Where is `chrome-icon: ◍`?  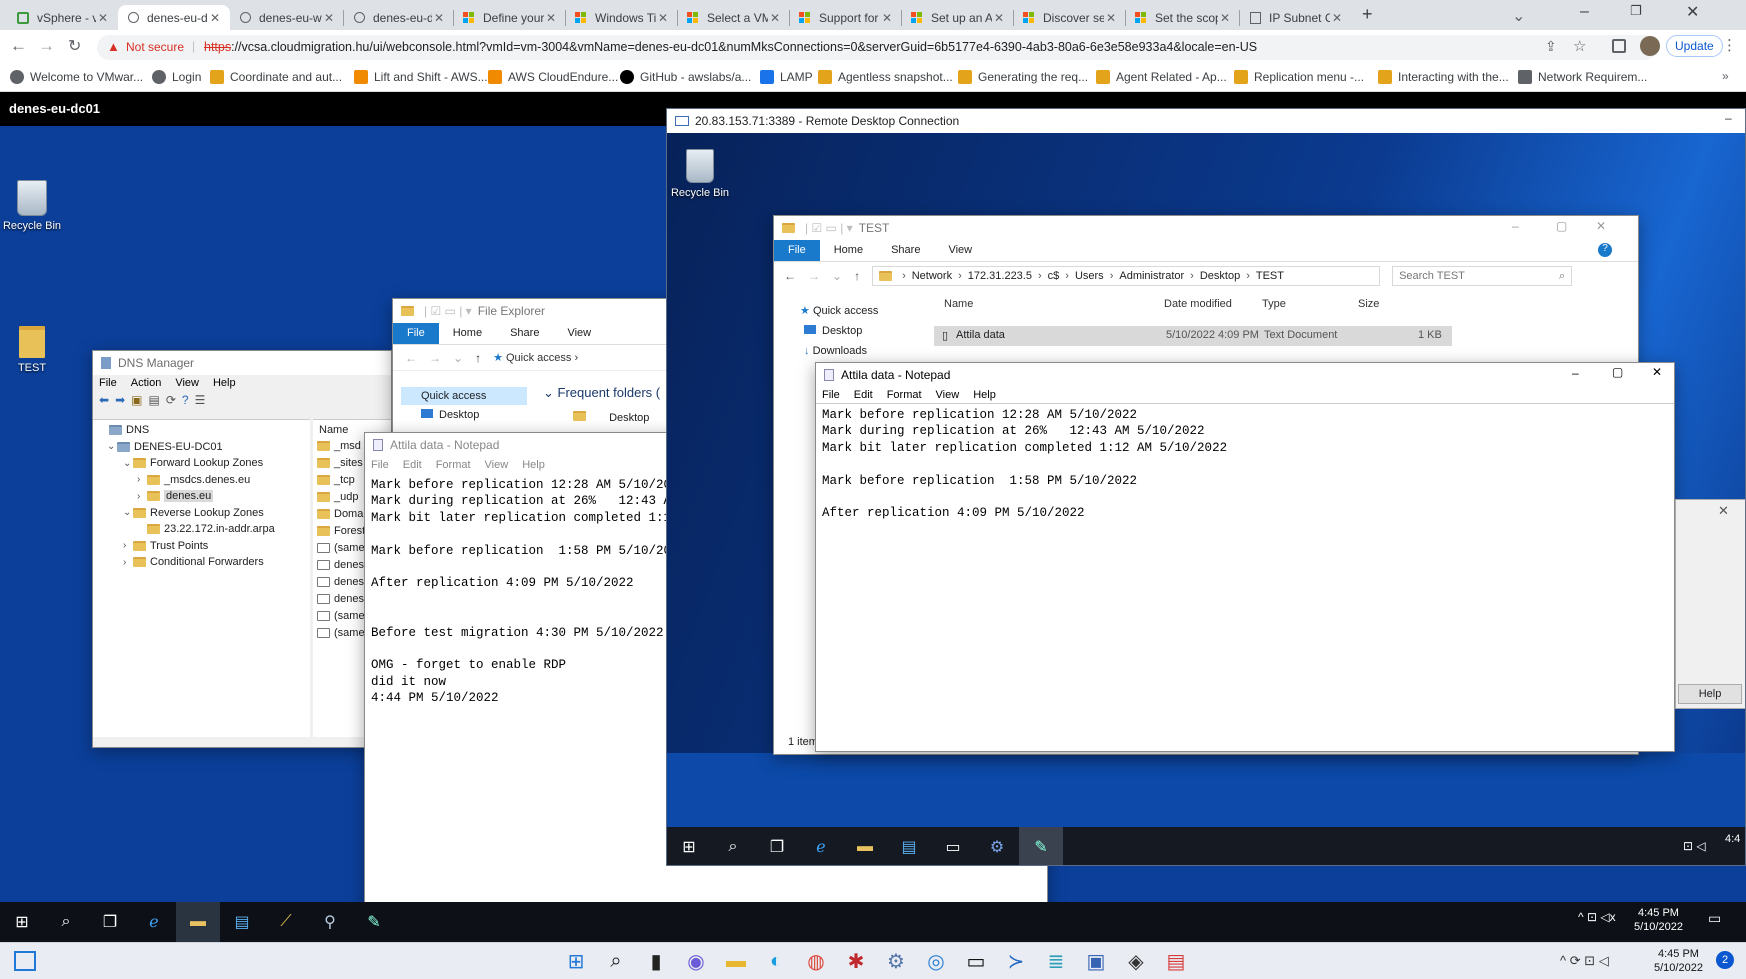
chrome-icon: ◍ is located at coordinates (816, 961).